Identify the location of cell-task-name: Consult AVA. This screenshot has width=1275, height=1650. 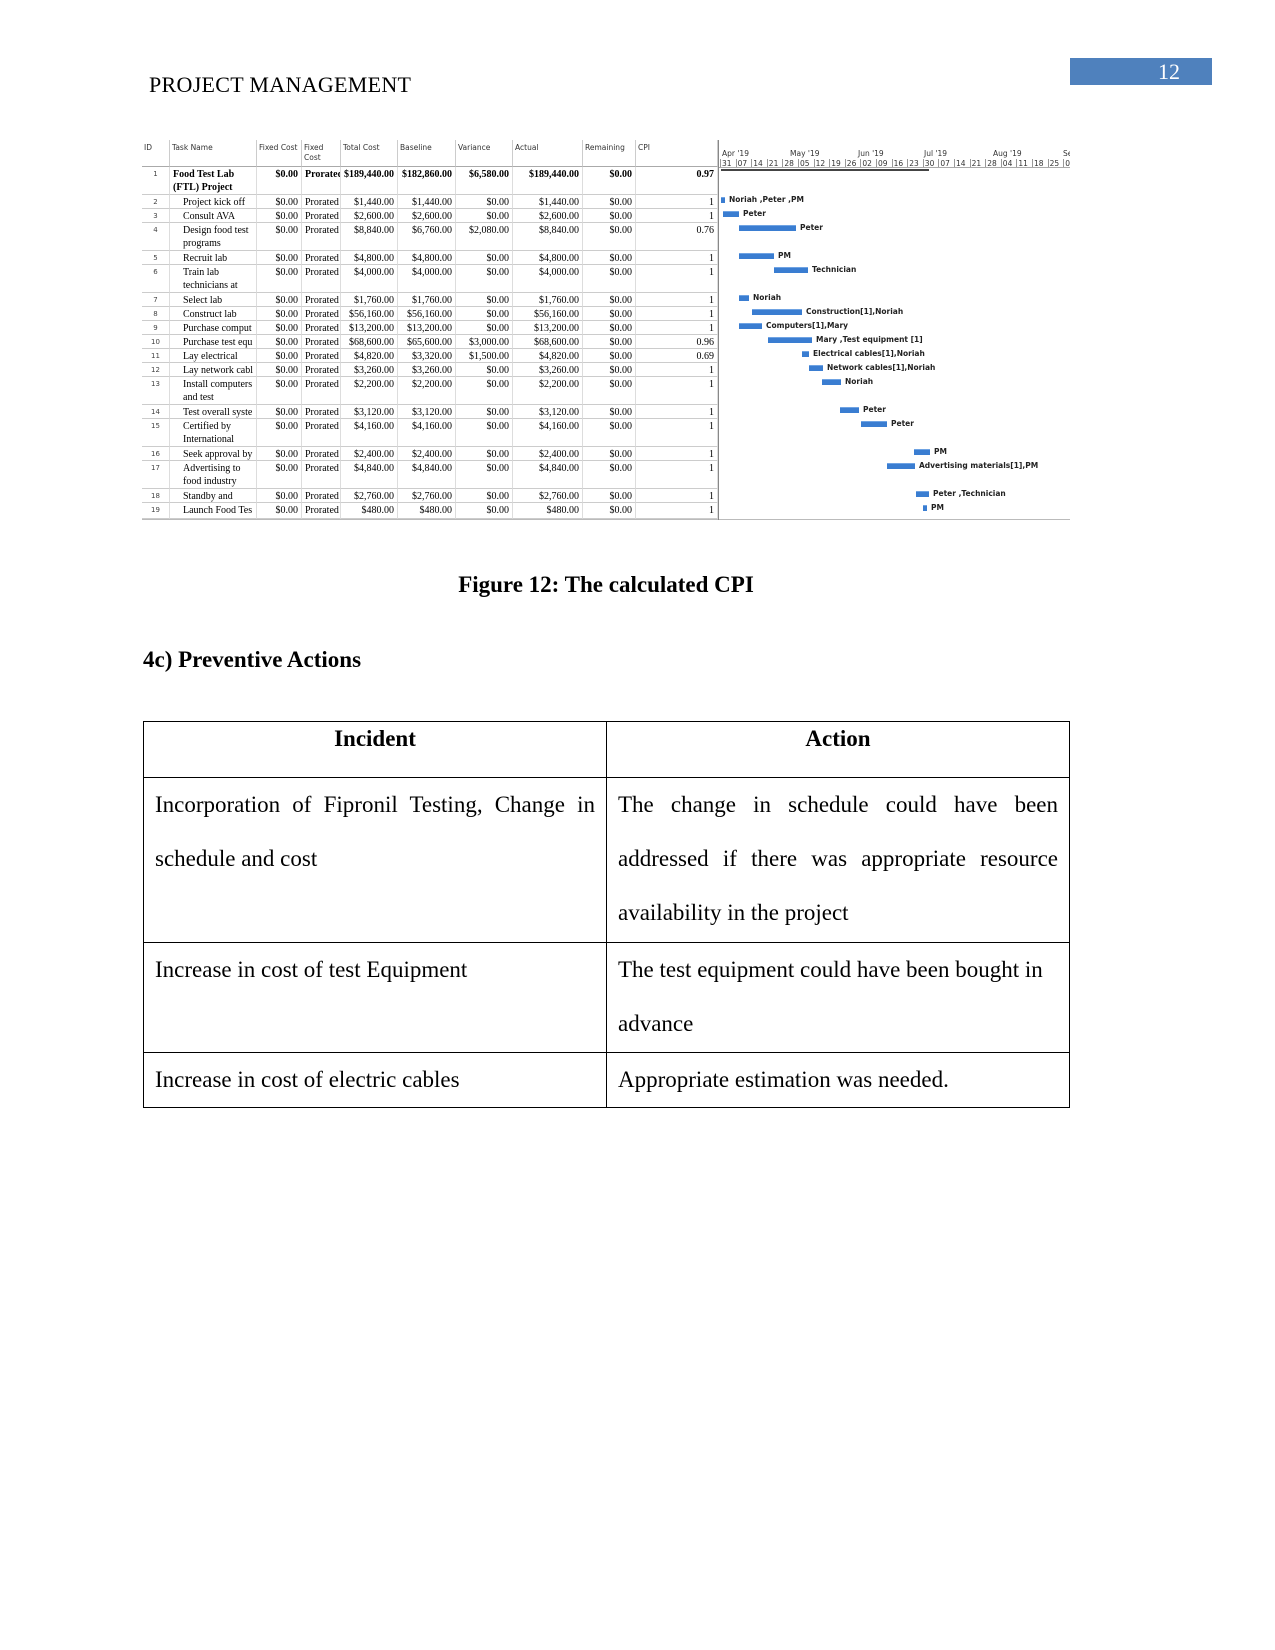
(213, 216).